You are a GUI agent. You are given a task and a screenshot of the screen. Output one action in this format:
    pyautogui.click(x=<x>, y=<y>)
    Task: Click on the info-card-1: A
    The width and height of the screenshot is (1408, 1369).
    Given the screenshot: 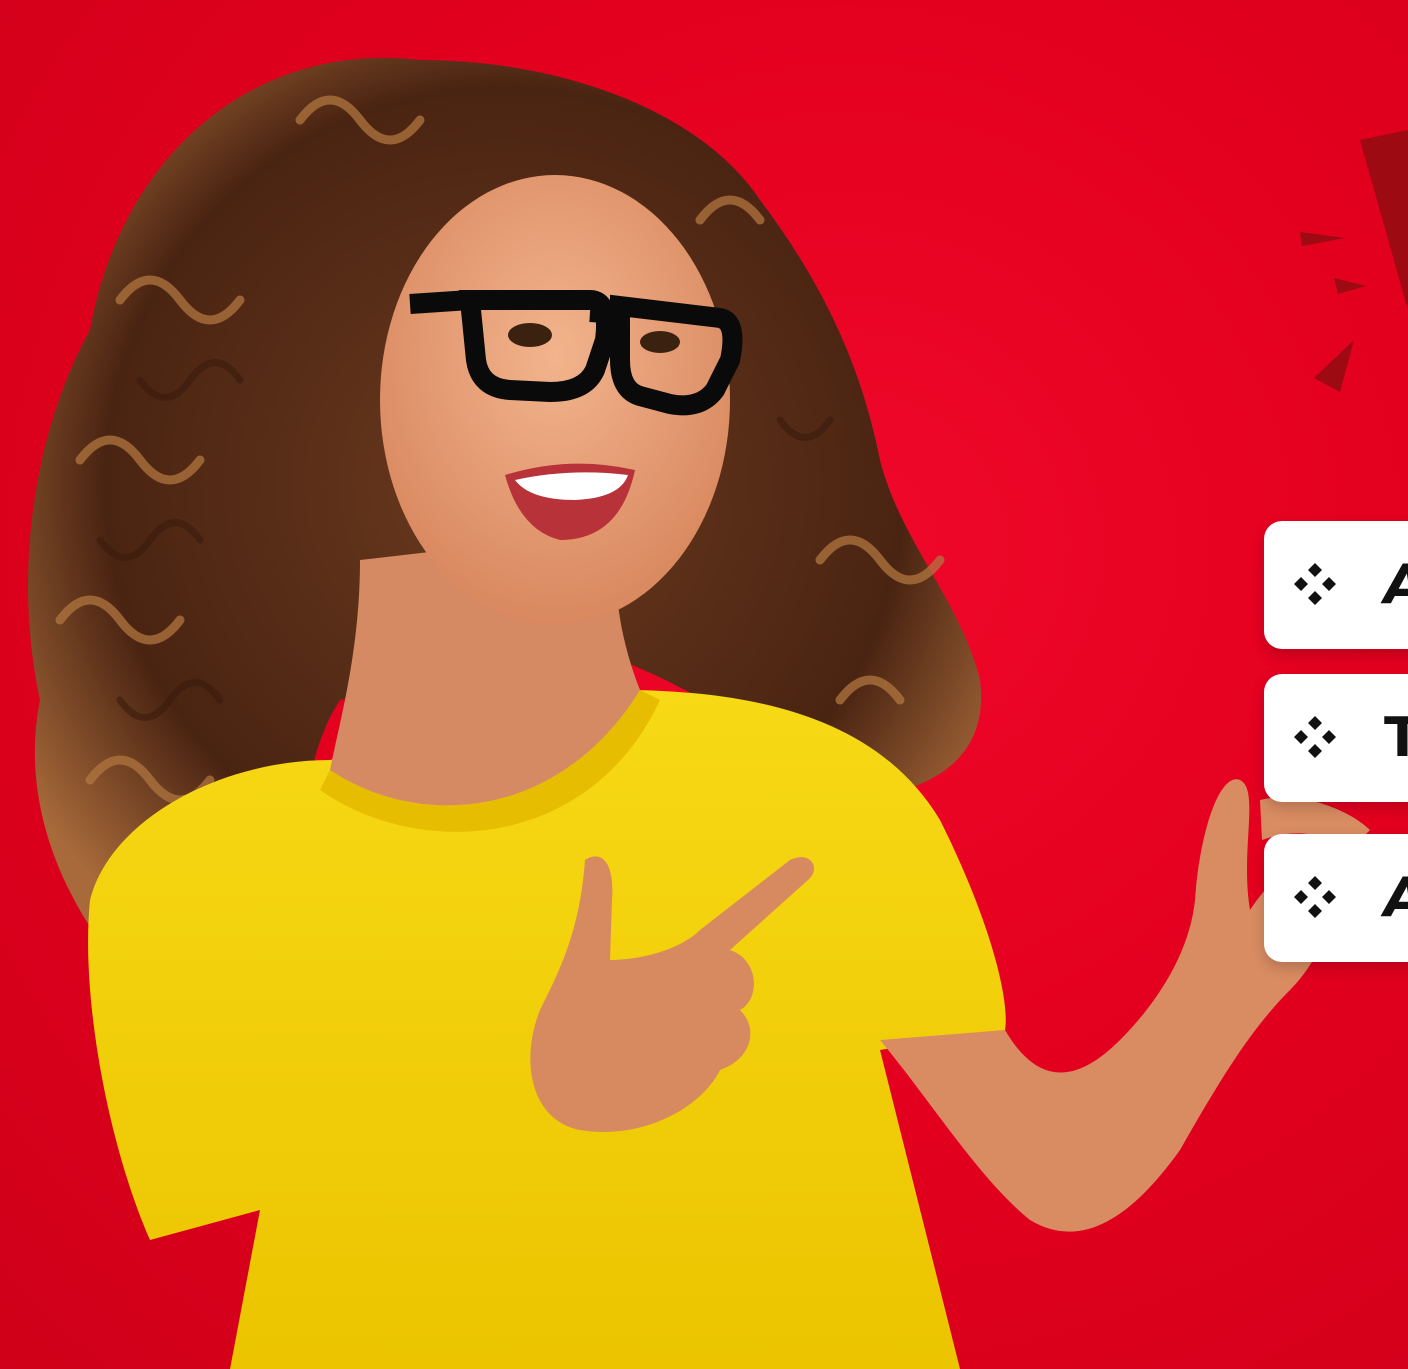 What is the action you would take?
    pyautogui.click(x=1336, y=585)
    